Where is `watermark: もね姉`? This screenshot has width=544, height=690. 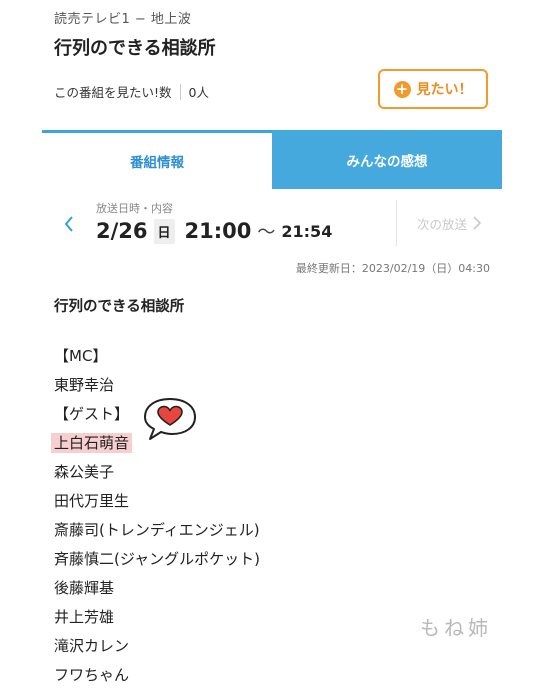 watermark: もね姉 is located at coordinates (456, 628).